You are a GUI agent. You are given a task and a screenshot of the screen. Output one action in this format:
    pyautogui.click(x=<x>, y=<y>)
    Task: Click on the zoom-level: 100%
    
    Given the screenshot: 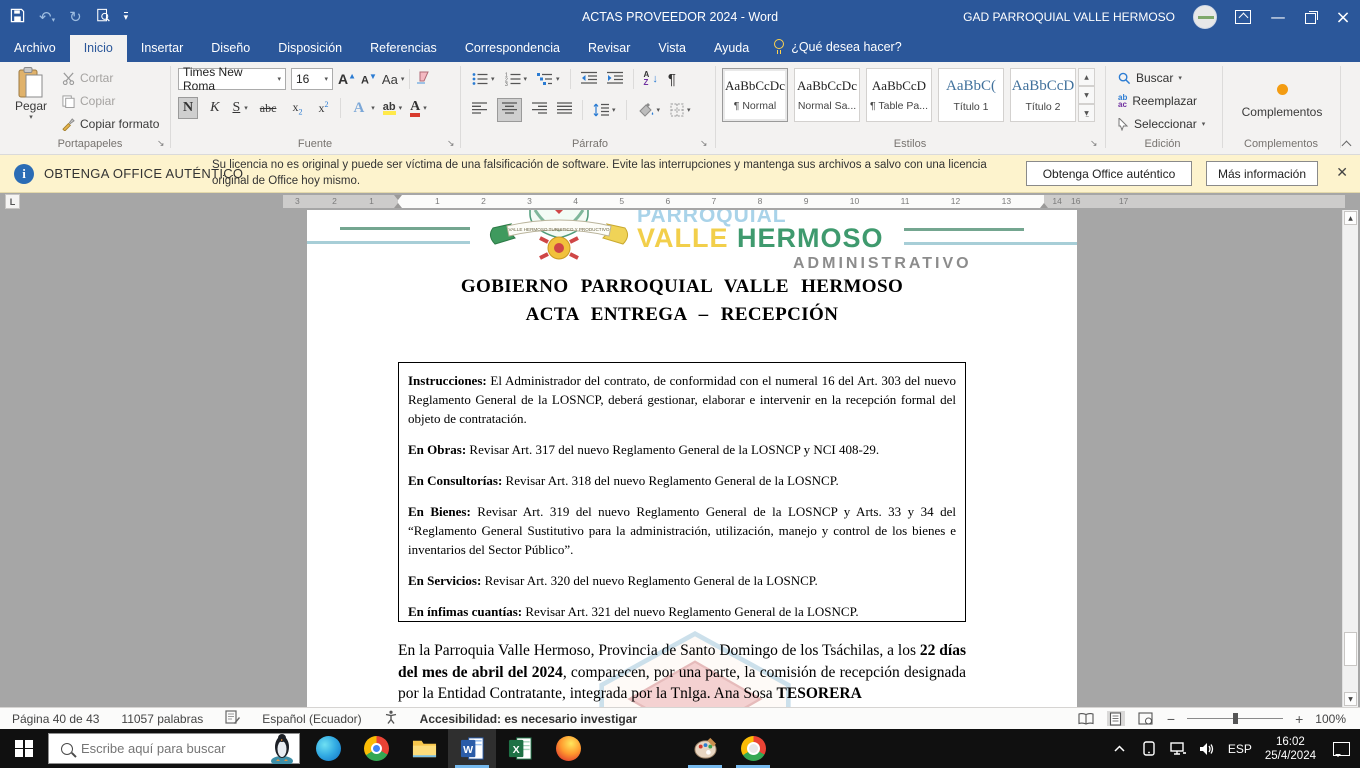 What is the action you would take?
    pyautogui.click(x=1330, y=719)
    